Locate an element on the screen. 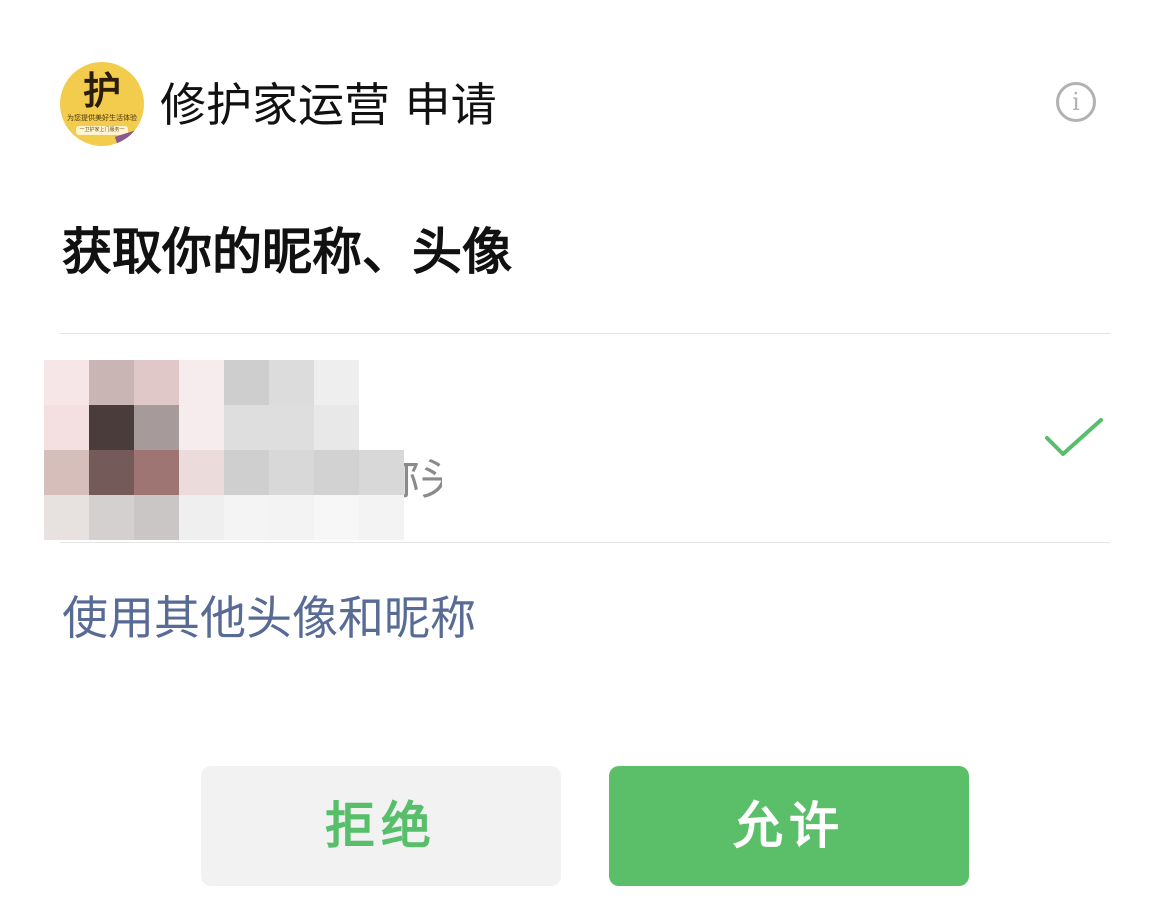  allow-button: 允许 is located at coordinates (789, 826).